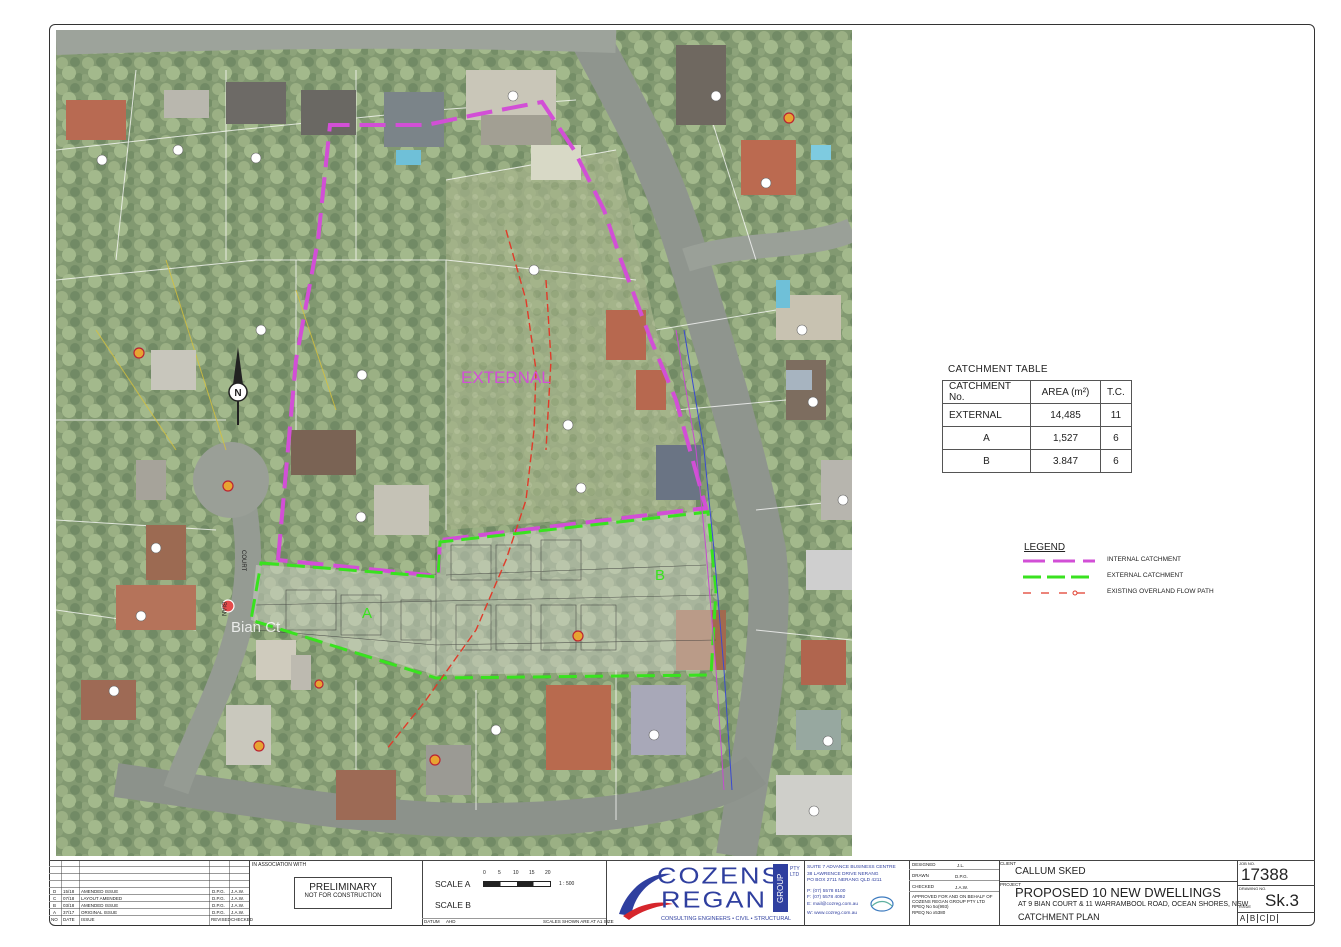  I want to click on drawing-number: Sk.3, so click(1282, 900).